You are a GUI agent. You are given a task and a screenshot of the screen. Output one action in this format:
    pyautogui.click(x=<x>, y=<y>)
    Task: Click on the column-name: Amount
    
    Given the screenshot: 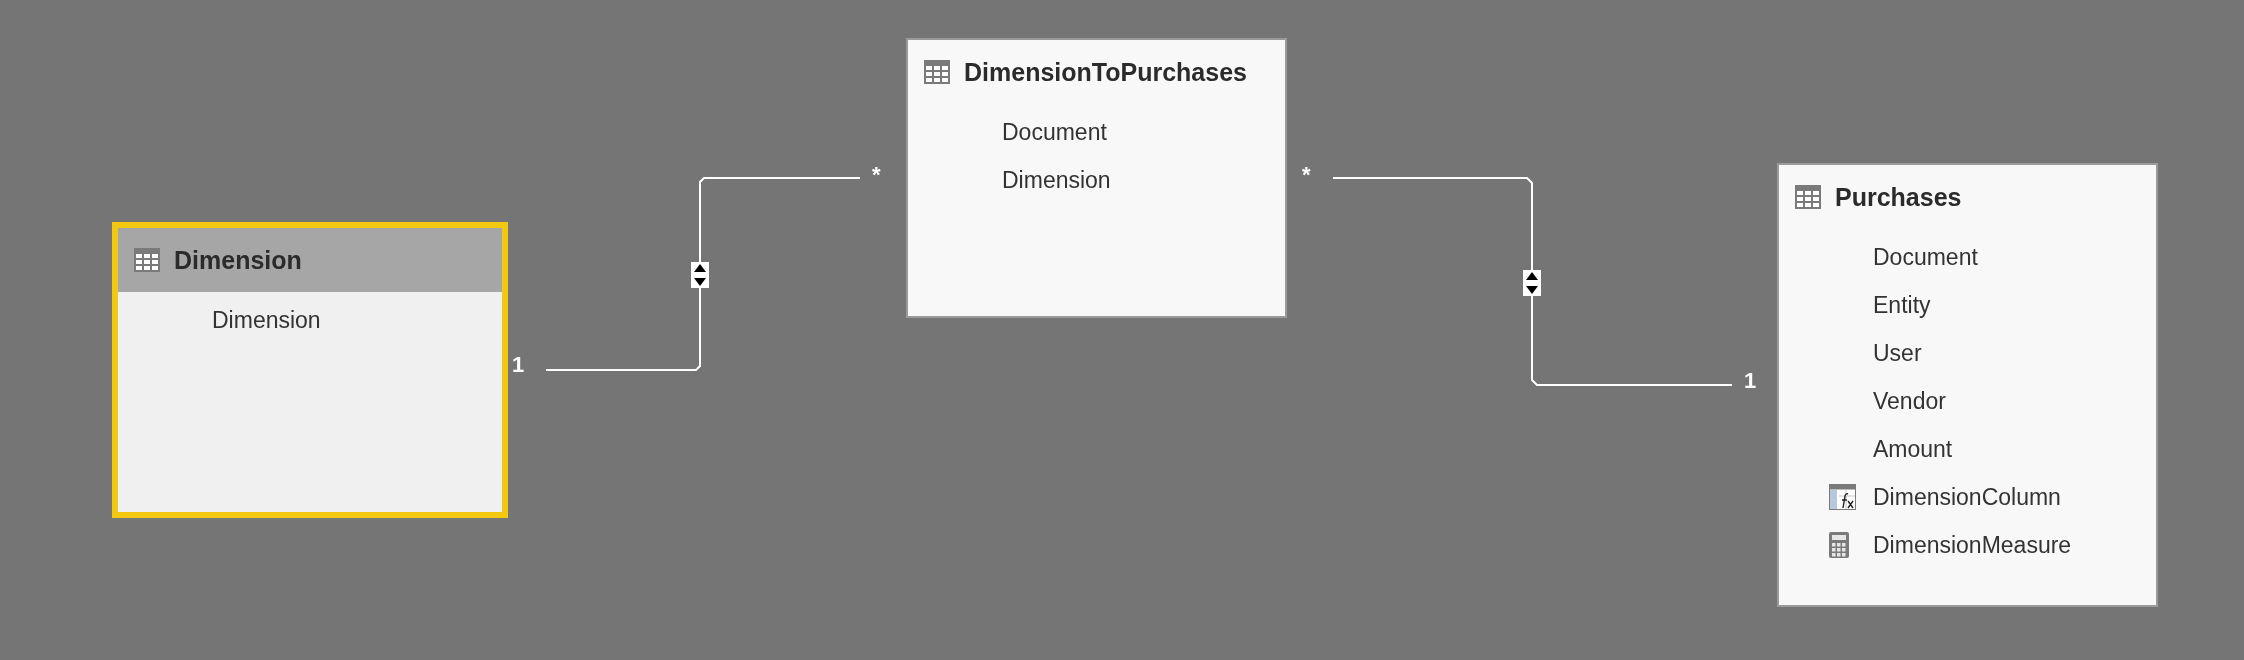 What is the action you would take?
    pyautogui.click(x=1913, y=449)
    